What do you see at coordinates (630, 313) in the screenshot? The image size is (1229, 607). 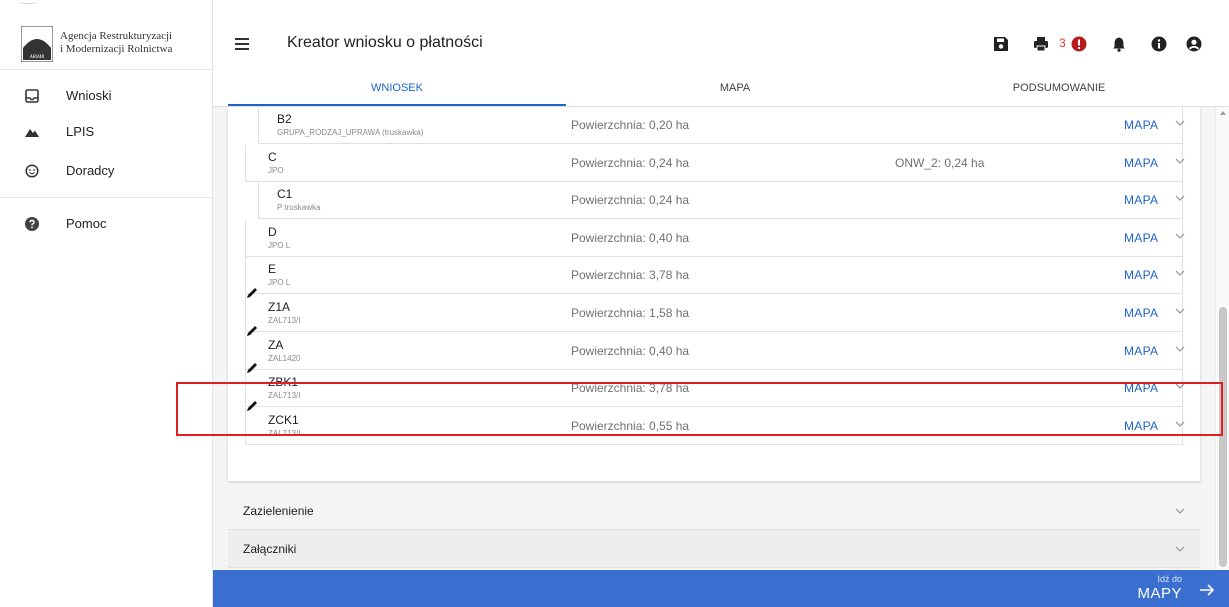 I see `parcel-area: Powierzchnia: 1,58 ha` at bounding box center [630, 313].